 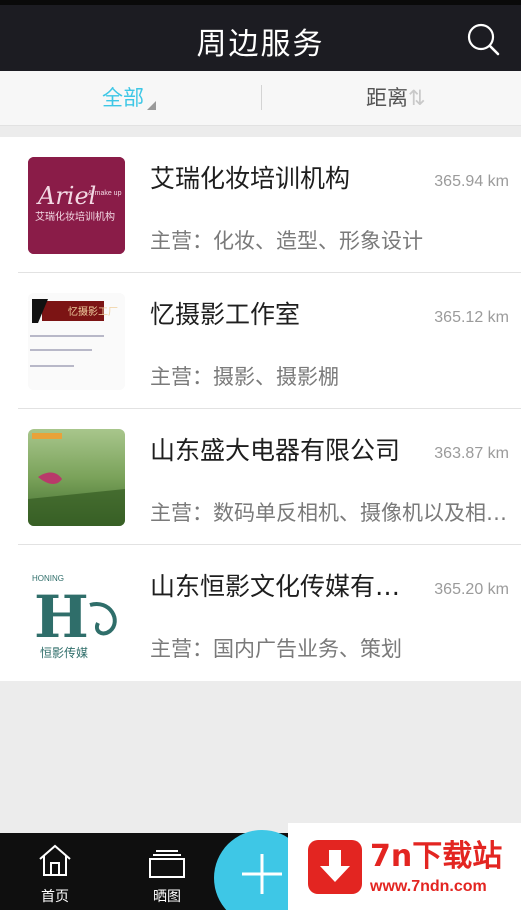 What do you see at coordinates (332, 513) in the screenshot?
I see `business-main: 主营：数码单反相机、摄像机以及相关配件` at bounding box center [332, 513].